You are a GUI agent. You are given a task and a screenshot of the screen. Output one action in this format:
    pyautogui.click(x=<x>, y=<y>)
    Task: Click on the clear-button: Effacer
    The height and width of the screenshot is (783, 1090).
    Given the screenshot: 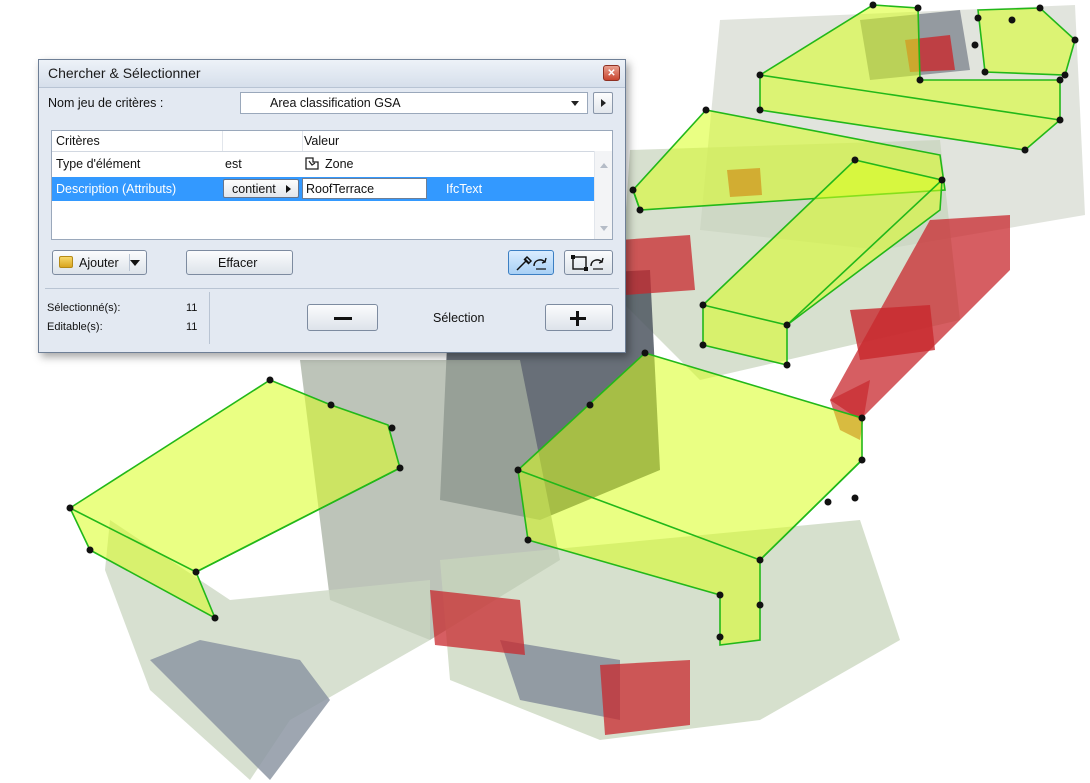 What is the action you would take?
    pyautogui.click(x=239, y=262)
    